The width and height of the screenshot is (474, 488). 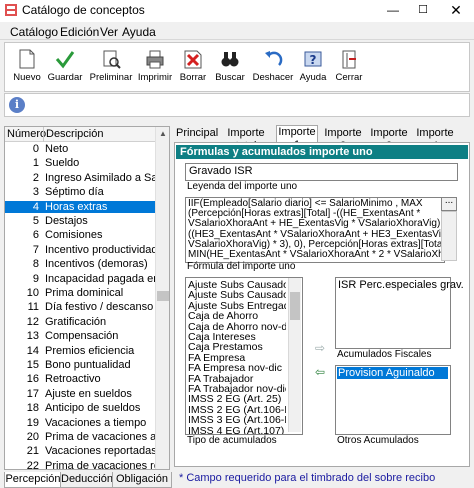 What do you see at coordinates (80, 466) in the screenshot?
I see `list-item: 22 Prima de vacaciones repo` at bounding box center [80, 466].